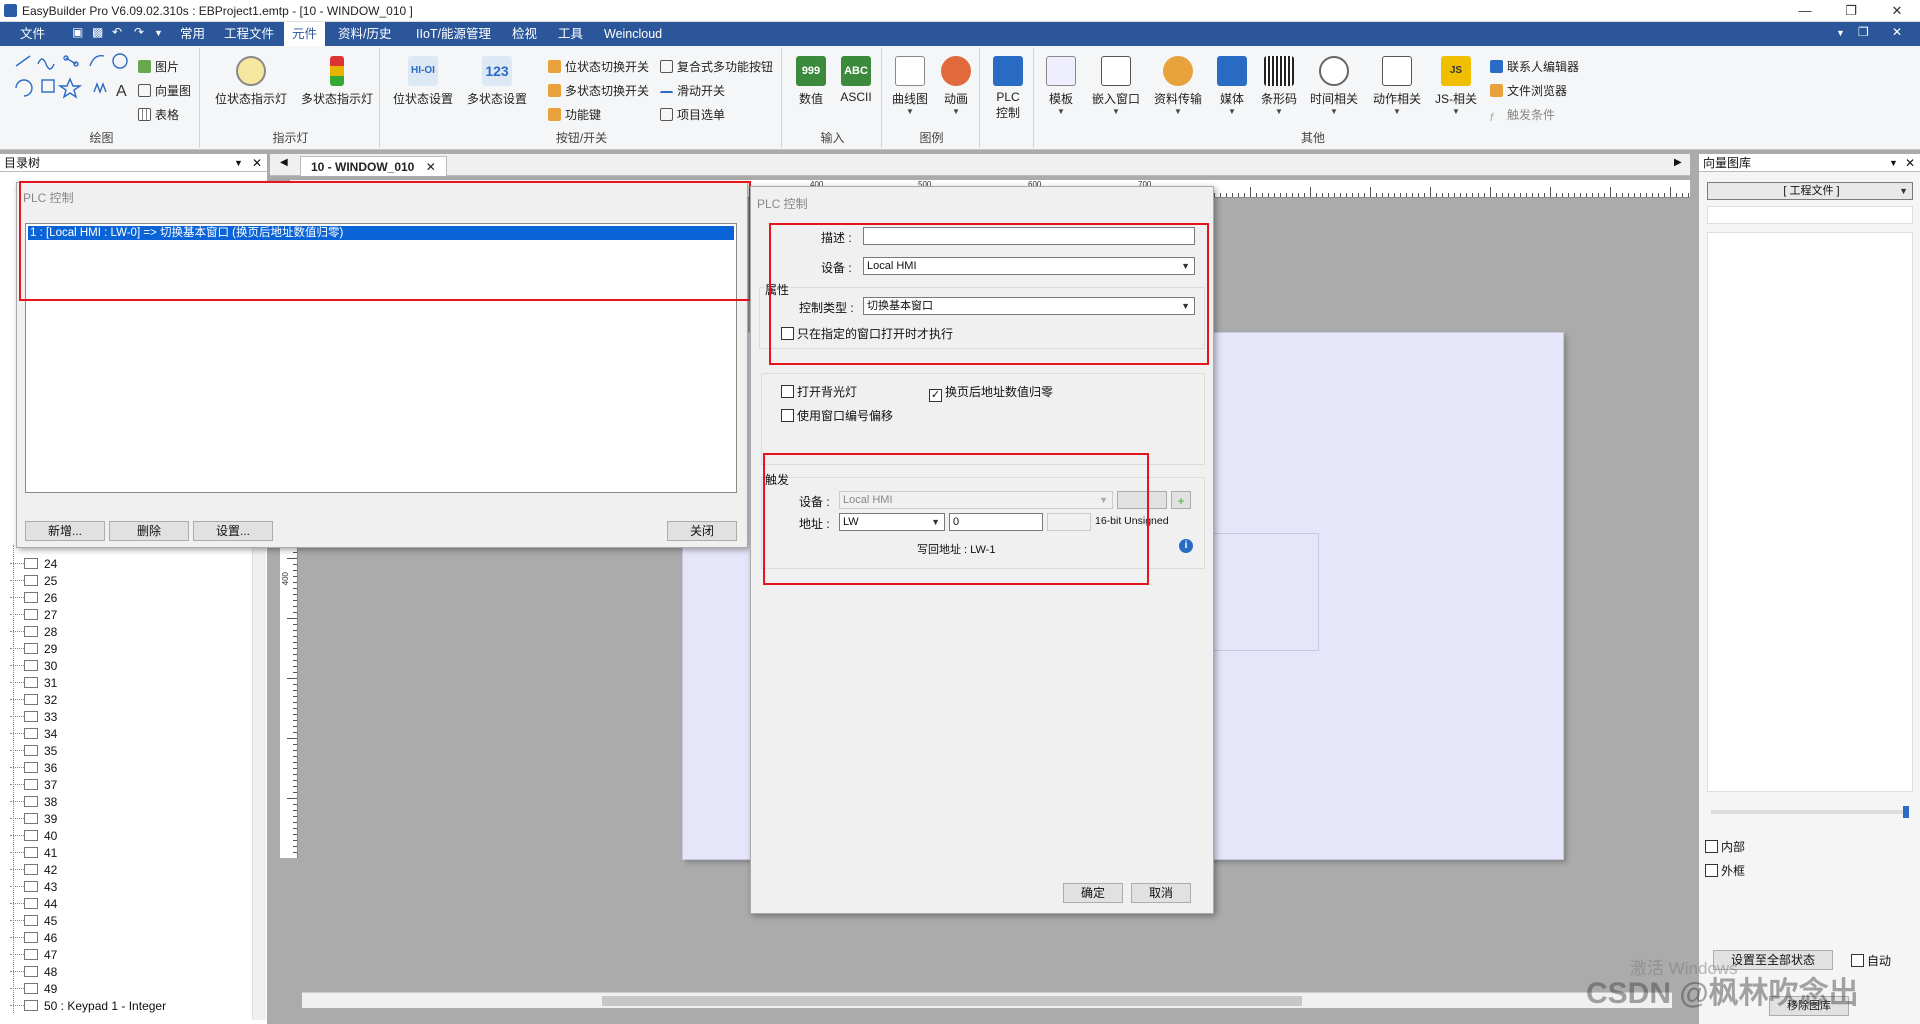  What do you see at coordinates (1522, 115) in the screenshot?
I see `trigger-condition-button: f 触发条件` at bounding box center [1522, 115].